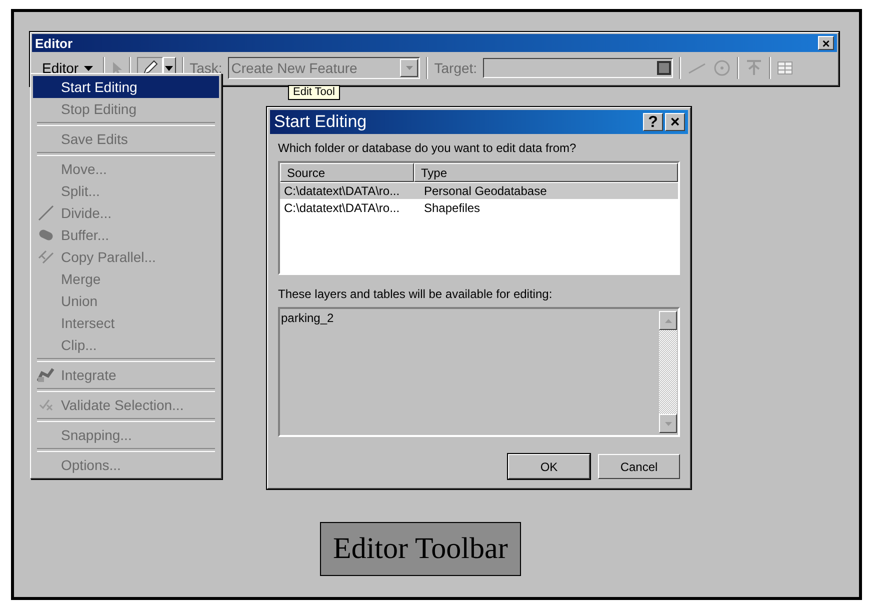 This screenshot has width=870, height=603. Describe the element at coordinates (126, 87) in the screenshot. I see `menu-item: Start Editing` at that location.